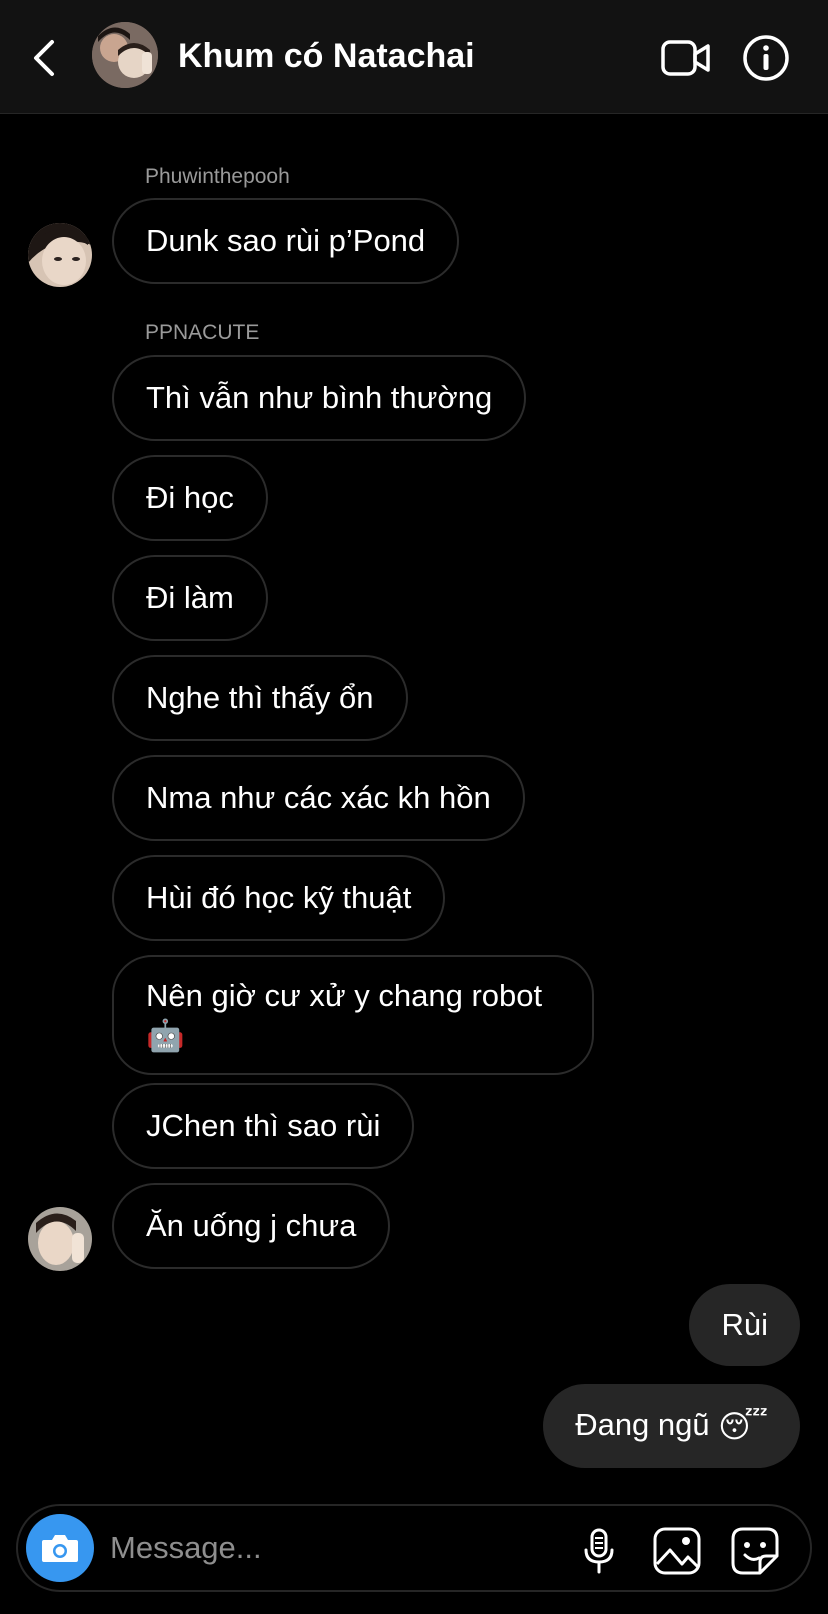 The image size is (828, 1614). I want to click on info-button, so click(766, 58).